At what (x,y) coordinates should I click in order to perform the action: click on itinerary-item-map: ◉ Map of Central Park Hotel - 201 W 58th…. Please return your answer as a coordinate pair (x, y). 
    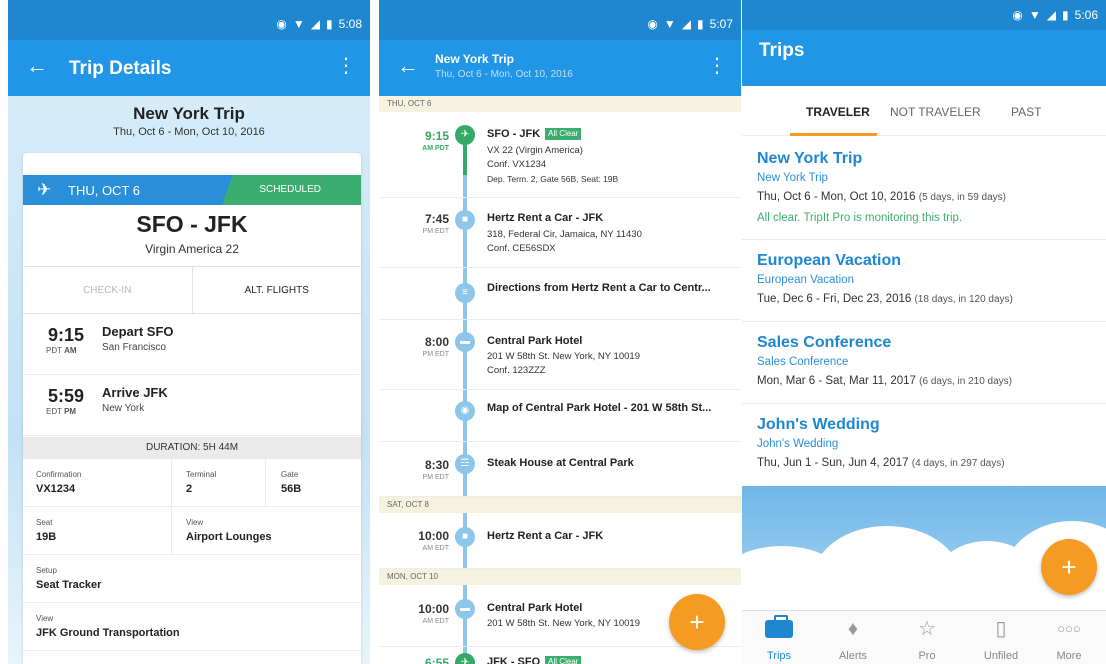
    Looking at the image, I should click on (560, 416).